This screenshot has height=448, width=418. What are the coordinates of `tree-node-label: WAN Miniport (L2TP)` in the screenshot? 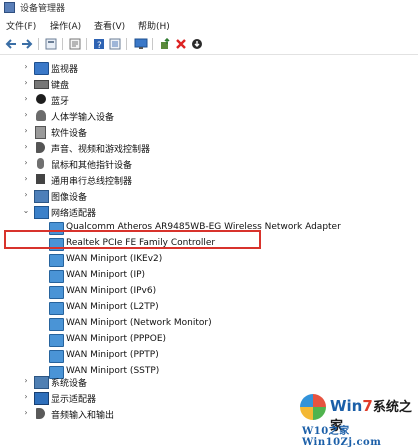 It's located at (112, 307).